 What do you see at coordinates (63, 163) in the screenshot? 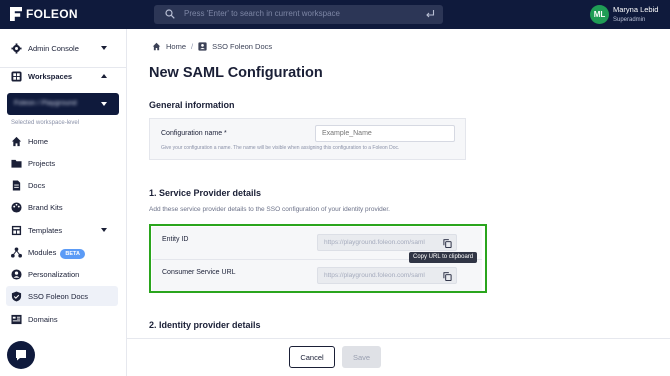
I see `sidebar-item-projects: Projects` at bounding box center [63, 163].